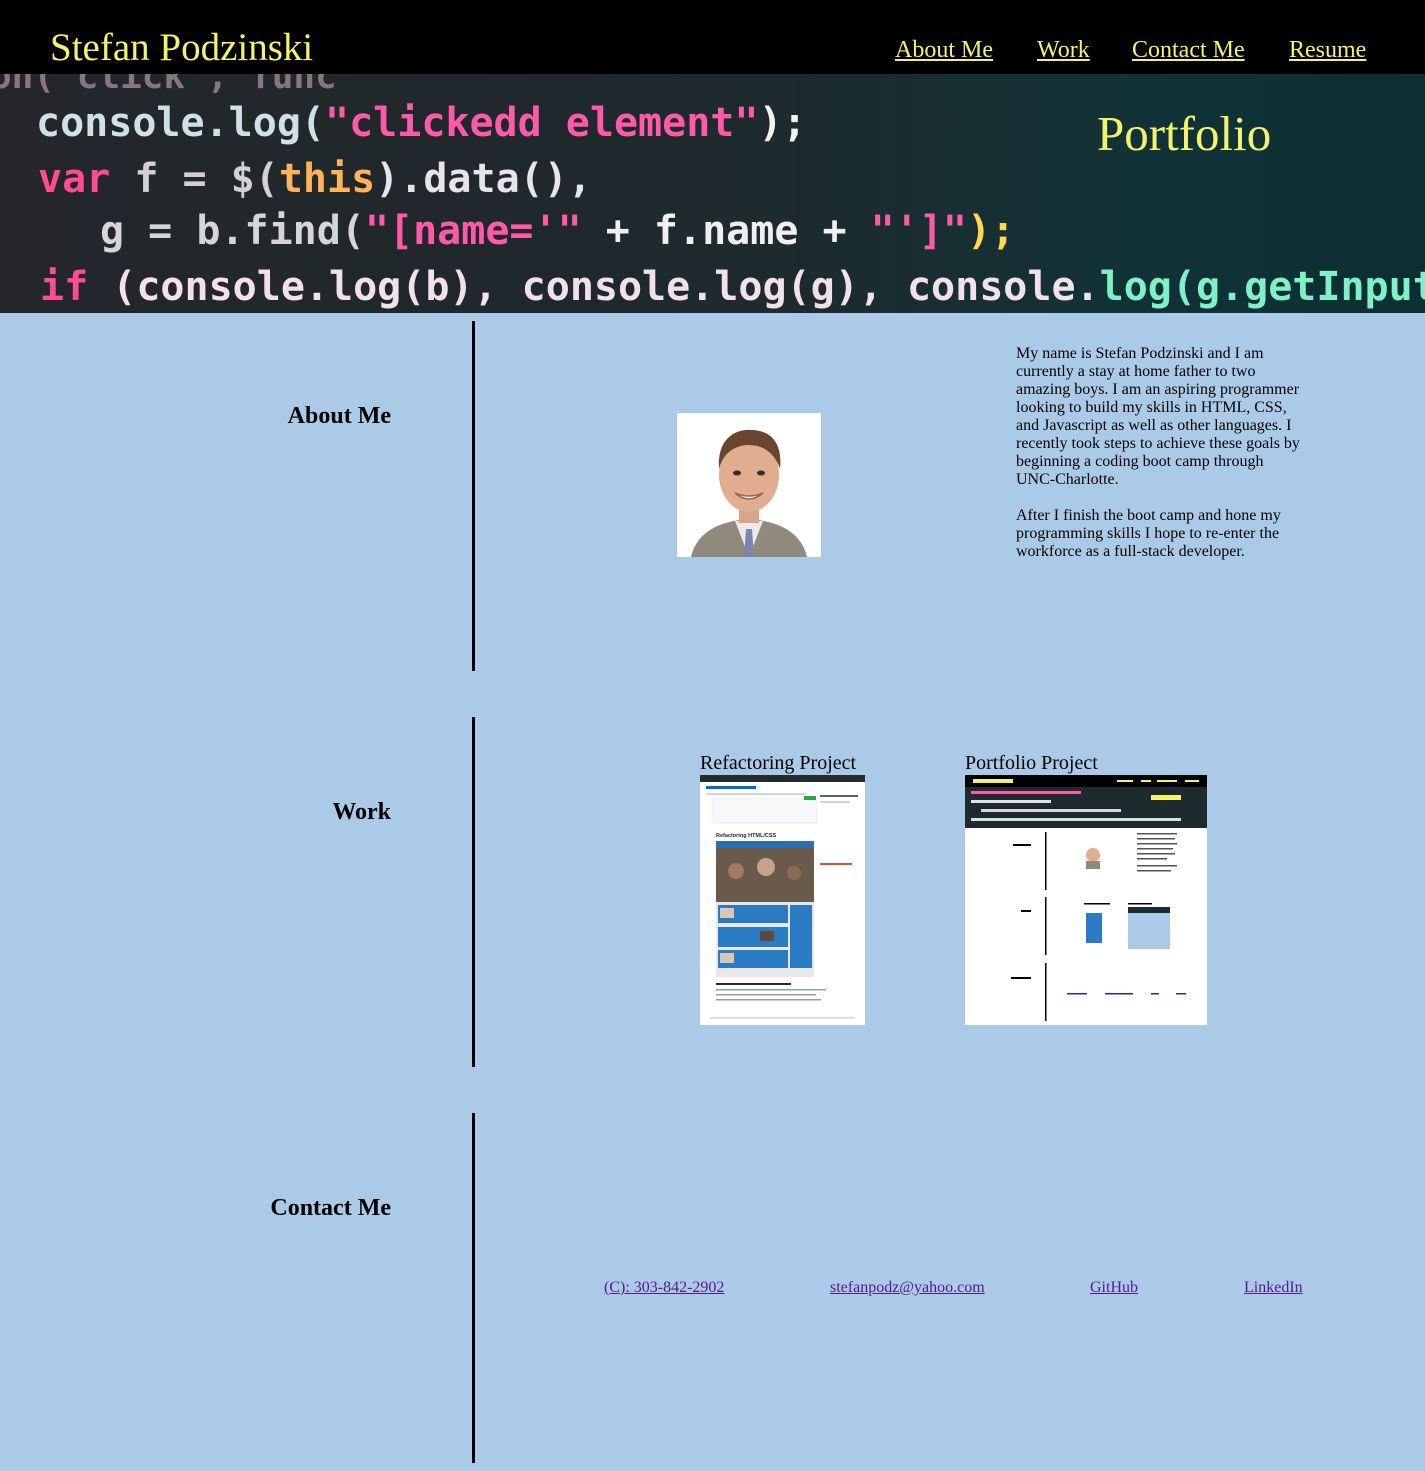  Describe the element at coordinates (764, 811) in the screenshot. I see `thumb-file-list` at that location.